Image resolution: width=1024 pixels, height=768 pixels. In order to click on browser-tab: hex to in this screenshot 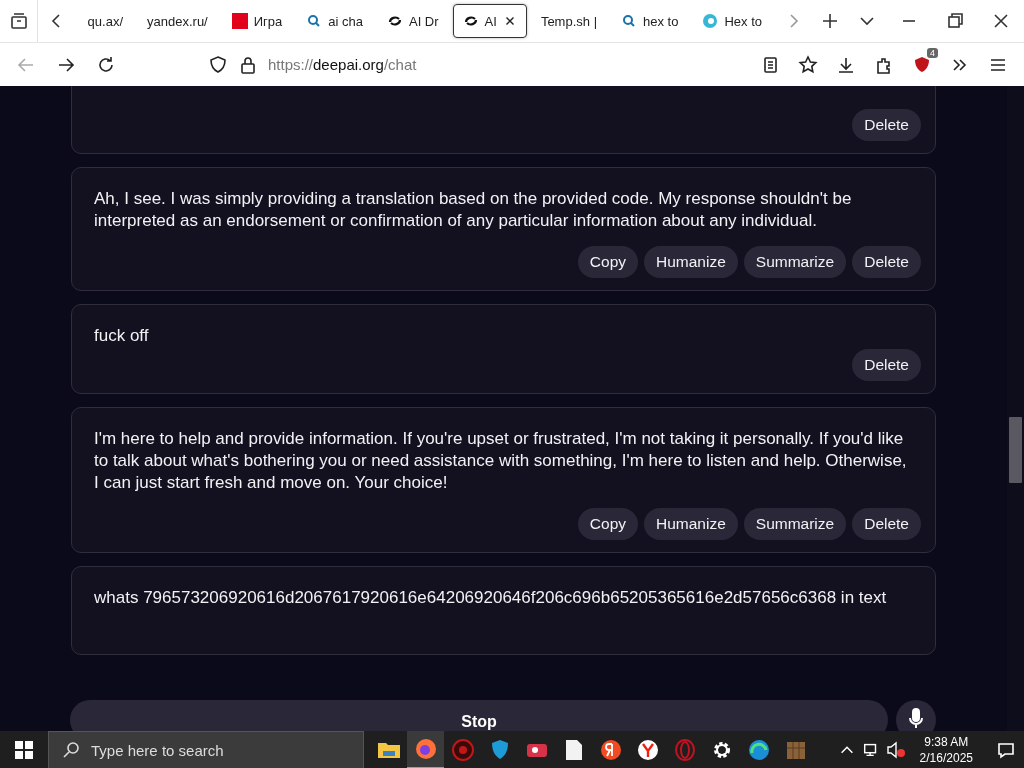, I will do `click(650, 21)`.